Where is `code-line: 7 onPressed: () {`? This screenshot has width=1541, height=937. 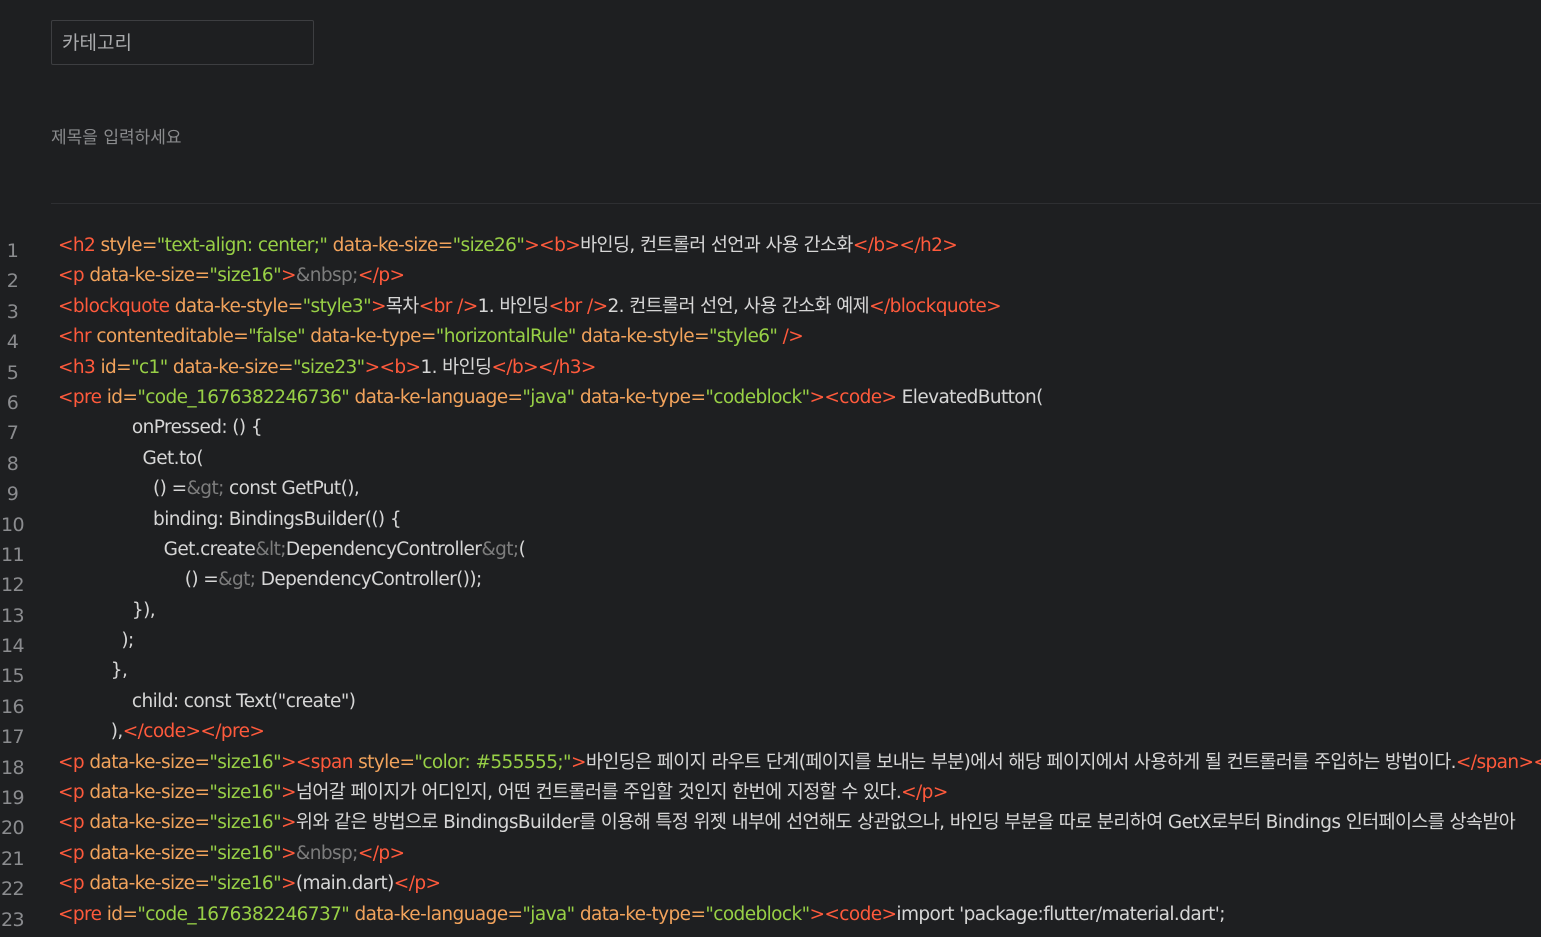 code-line: 7 onPressed: () { is located at coordinates (770, 428).